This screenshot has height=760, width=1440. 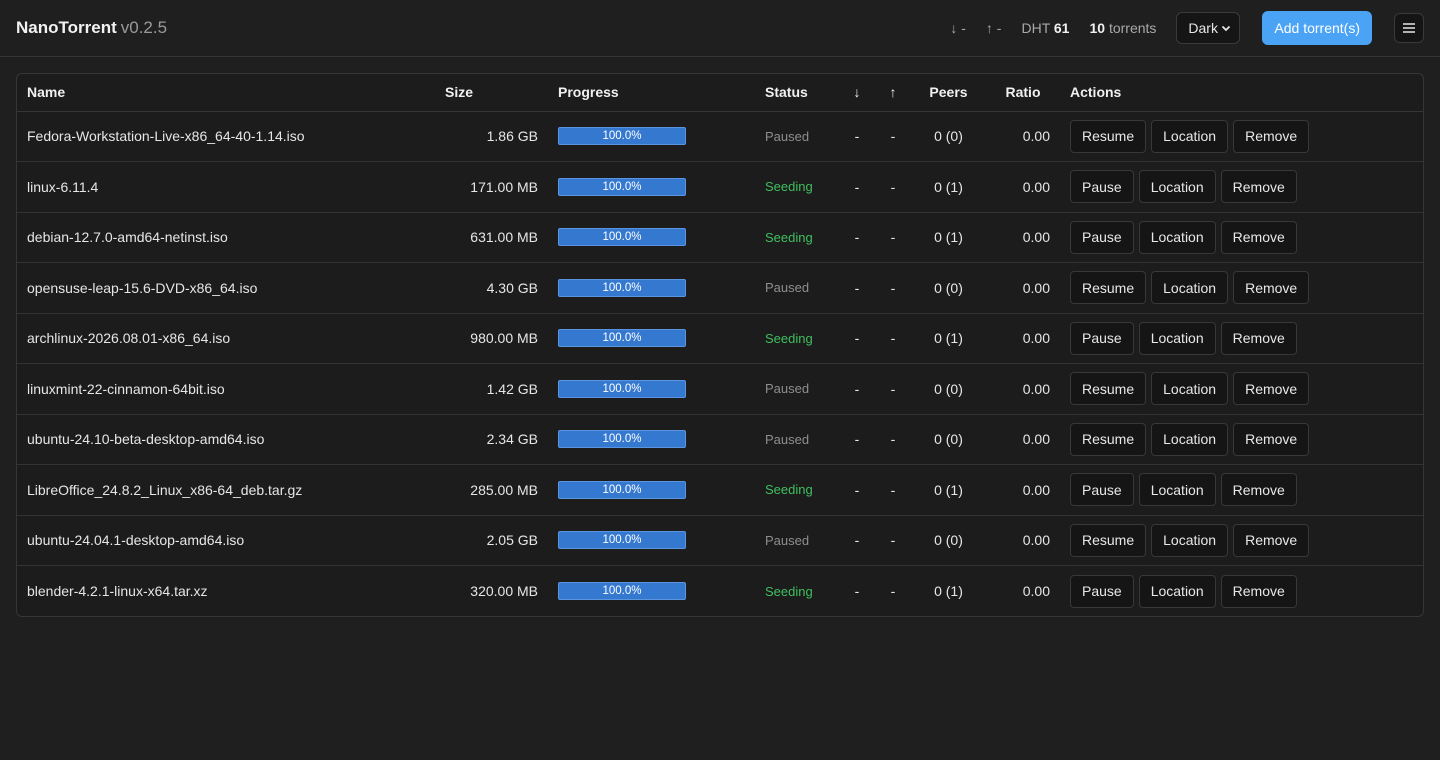 What do you see at coordinates (1203, 28) in the screenshot?
I see `theme-select-value: Dark` at bounding box center [1203, 28].